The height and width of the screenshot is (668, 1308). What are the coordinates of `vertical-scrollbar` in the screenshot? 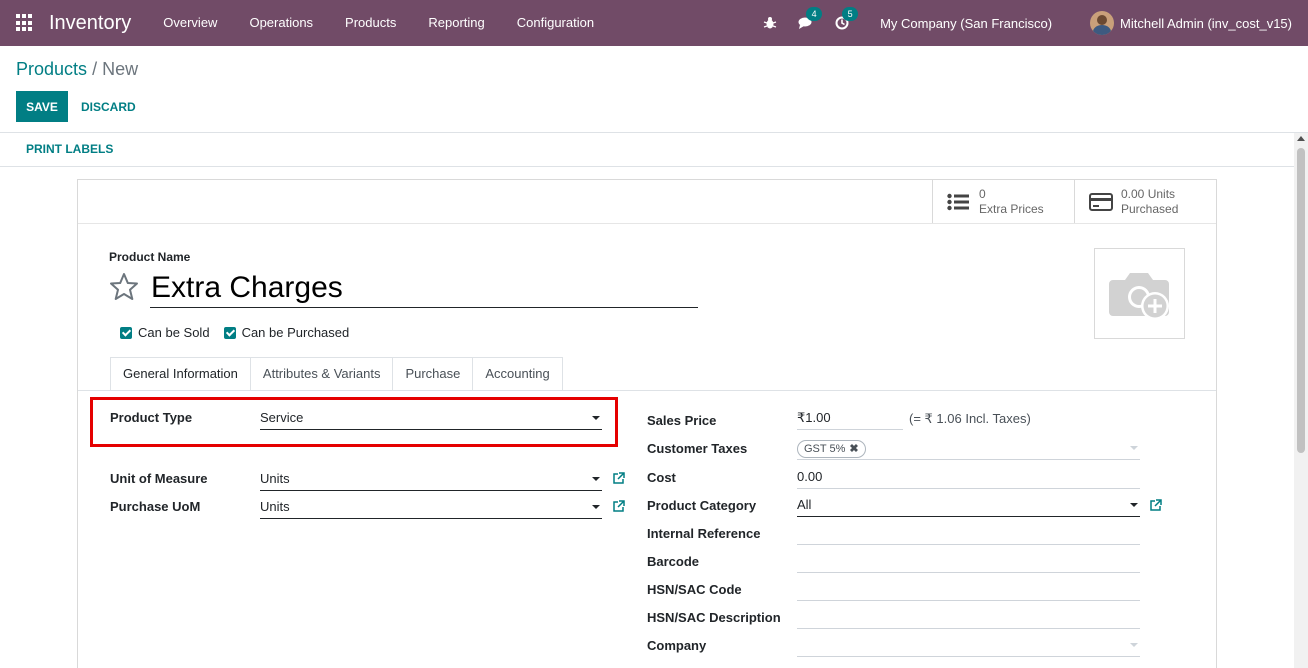 It's located at (1301, 400).